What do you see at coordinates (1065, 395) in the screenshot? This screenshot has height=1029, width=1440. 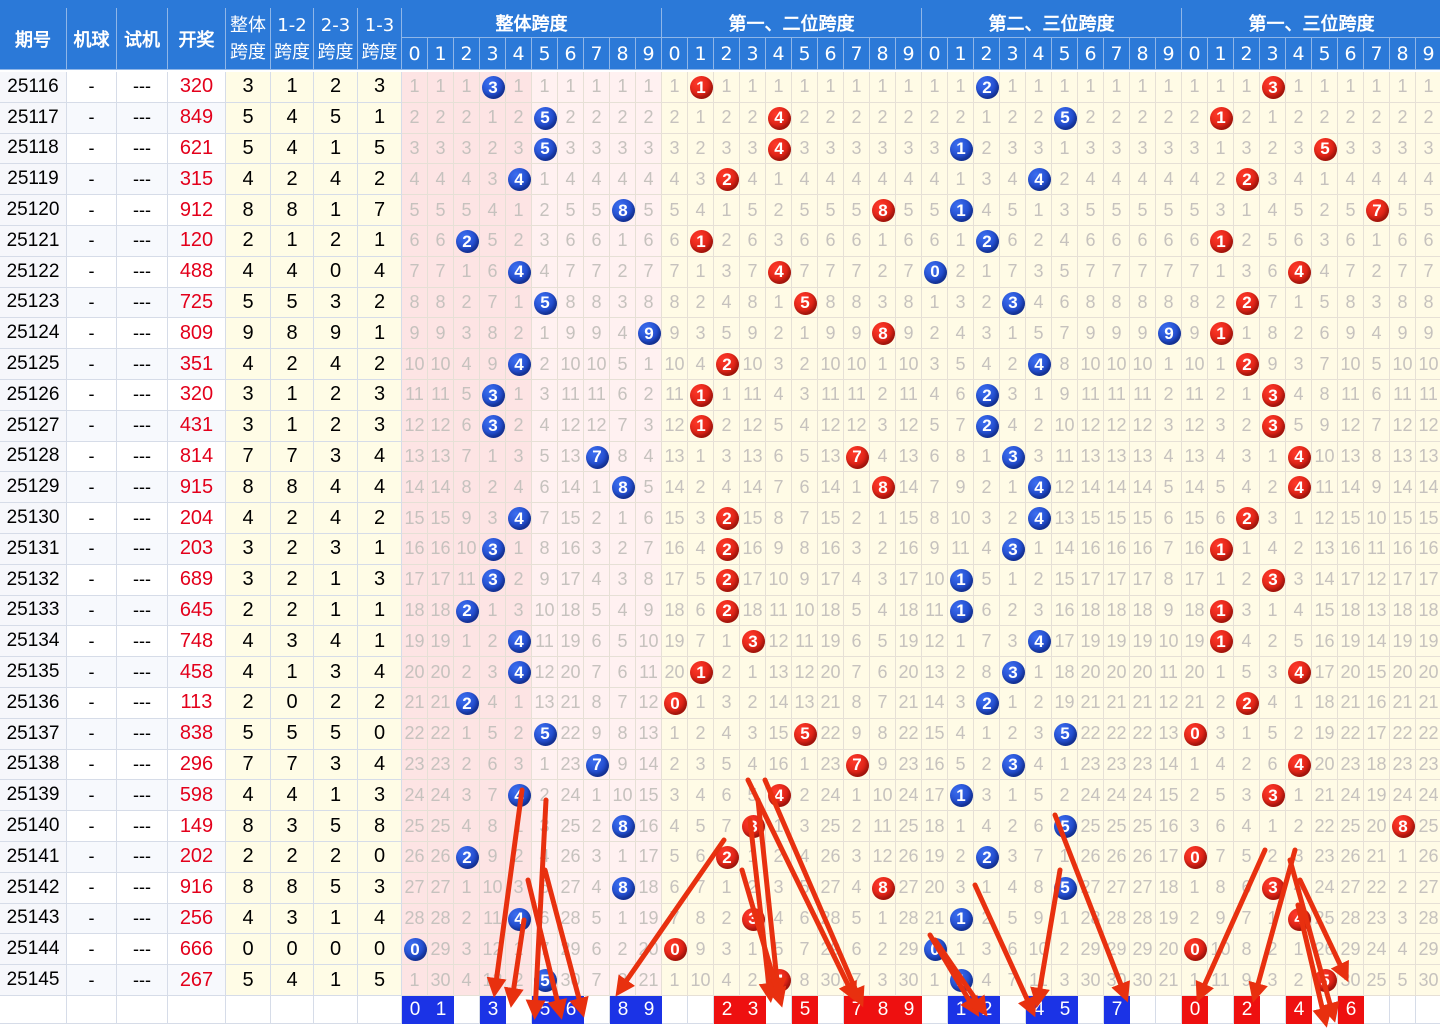 I see `miss-cell: 9` at bounding box center [1065, 395].